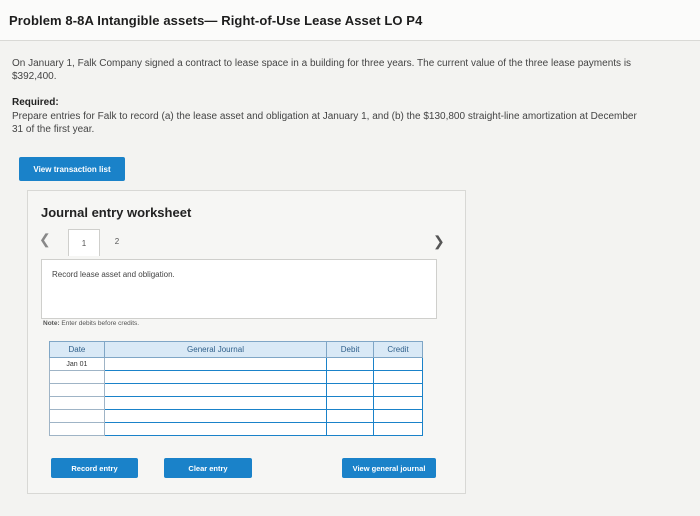  What do you see at coordinates (215, 349) in the screenshot?
I see `header-general-journal: General Journal` at bounding box center [215, 349].